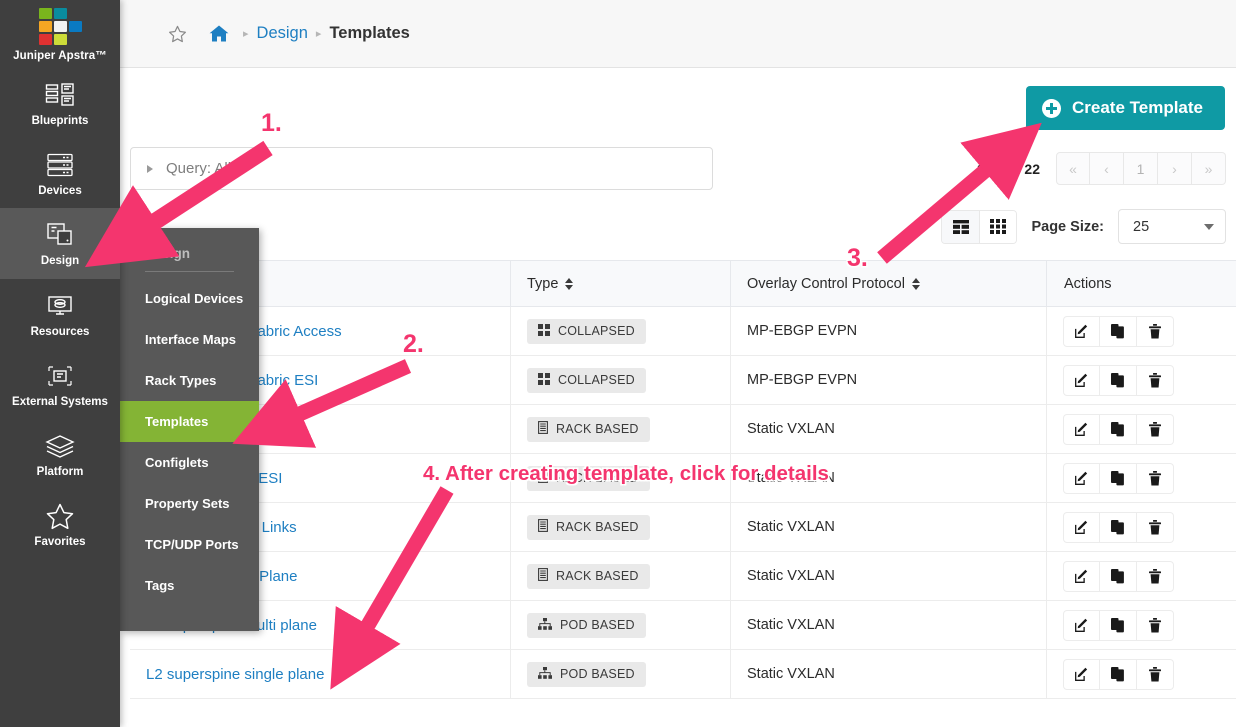 The height and width of the screenshot is (727, 1236). Describe the element at coordinates (60, 121) in the screenshot. I see `rail-label: Blueprints` at that location.